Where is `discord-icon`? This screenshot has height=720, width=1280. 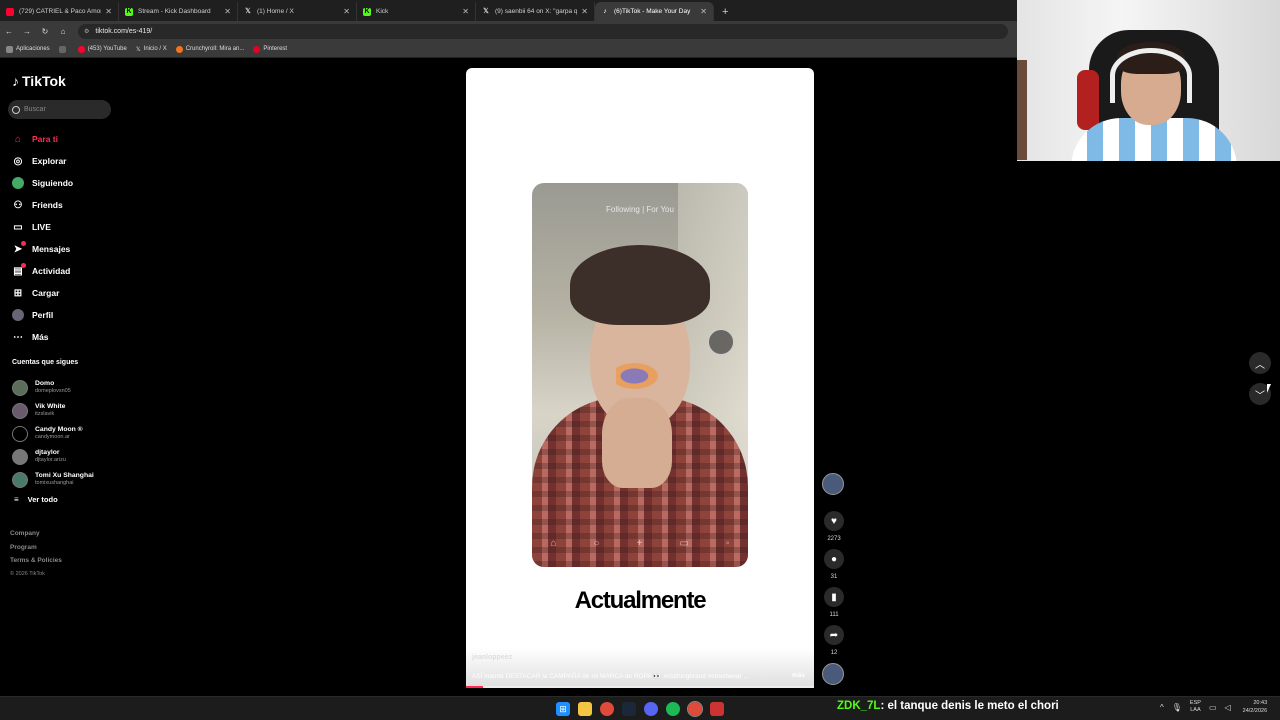 discord-icon is located at coordinates (651, 709).